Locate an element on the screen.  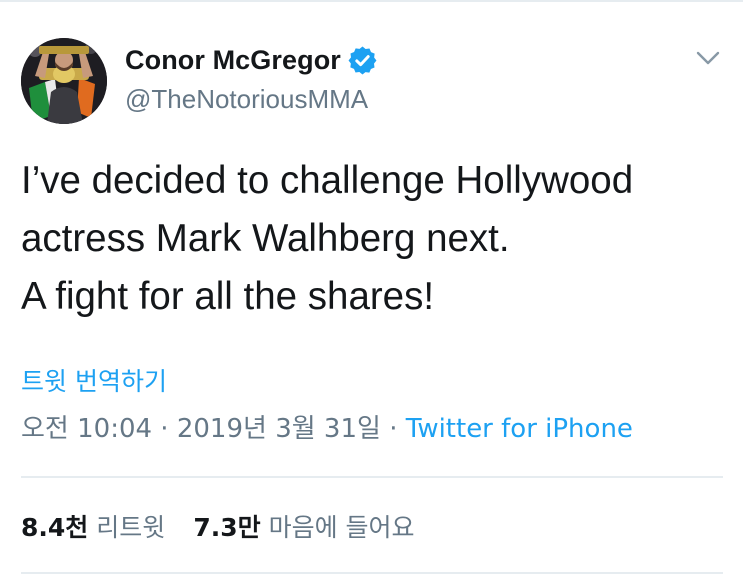
avatar is located at coordinates (64, 81).